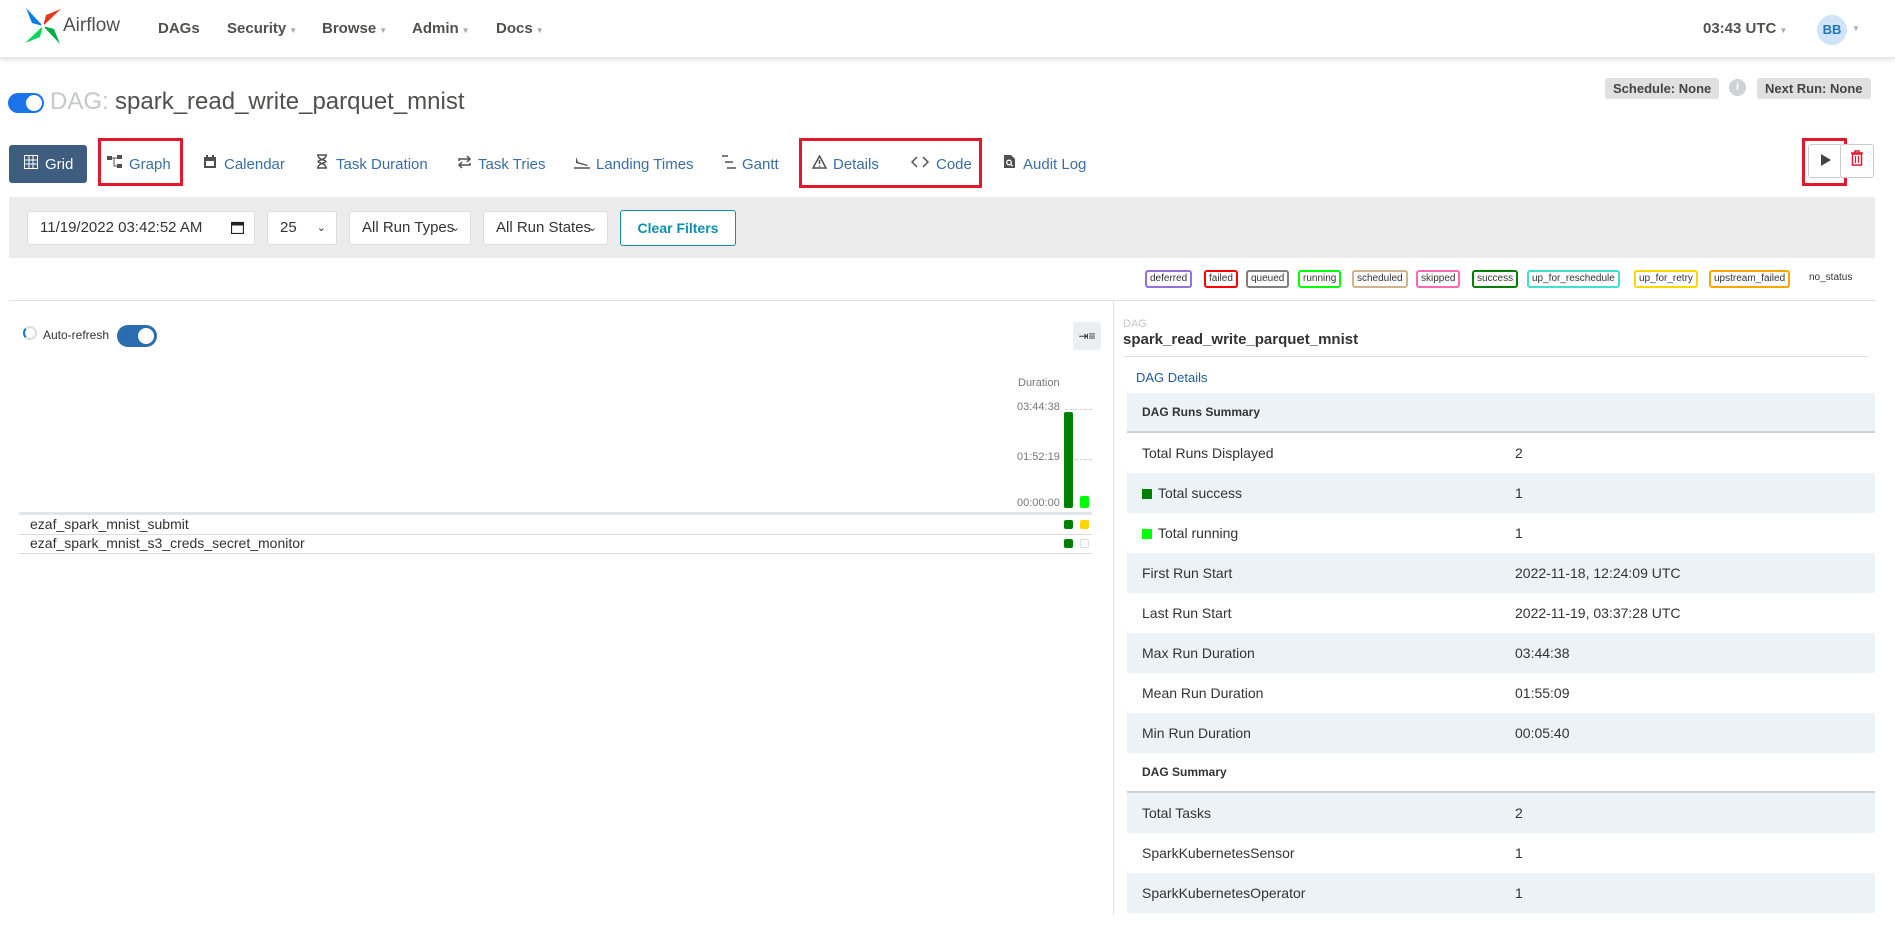 The height and width of the screenshot is (926, 1895). Describe the element at coordinates (1147, 494) in the screenshot. I see `success-marker` at that location.